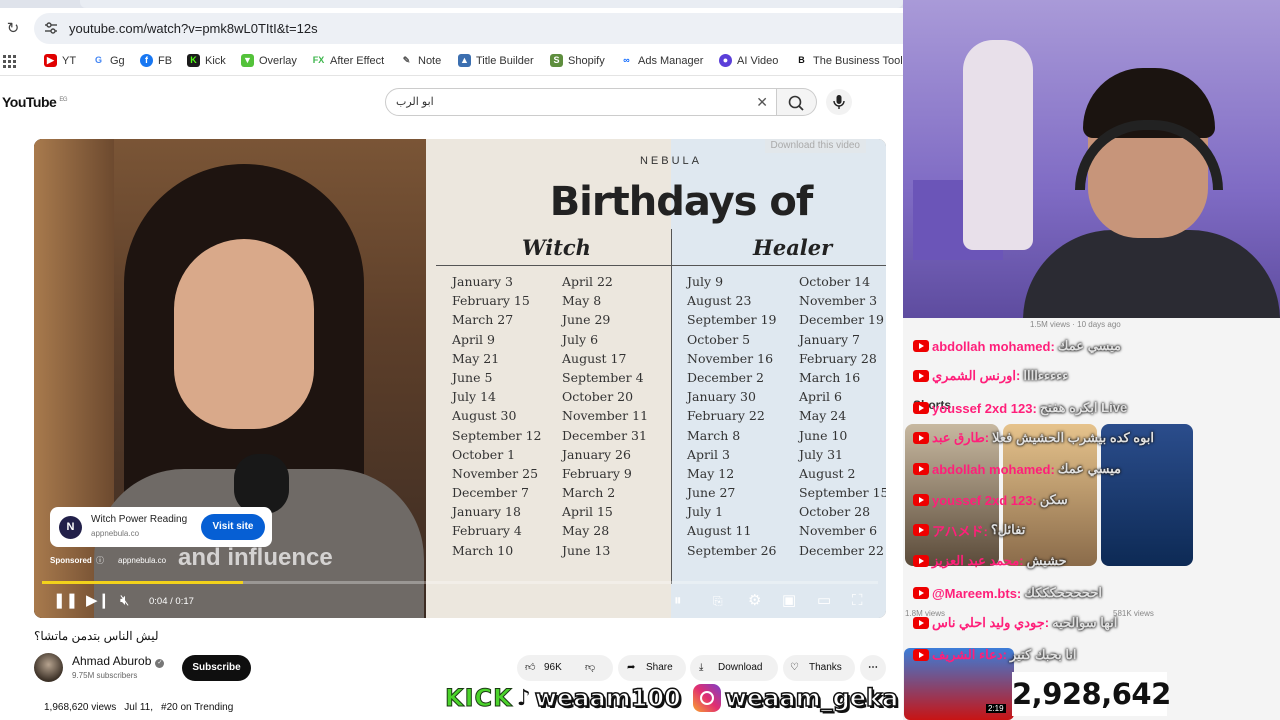  What do you see at coordinates (216, 668) in the screenshot?
I see `subscribe-button: Subscribe` at bounding box center [216, 668].